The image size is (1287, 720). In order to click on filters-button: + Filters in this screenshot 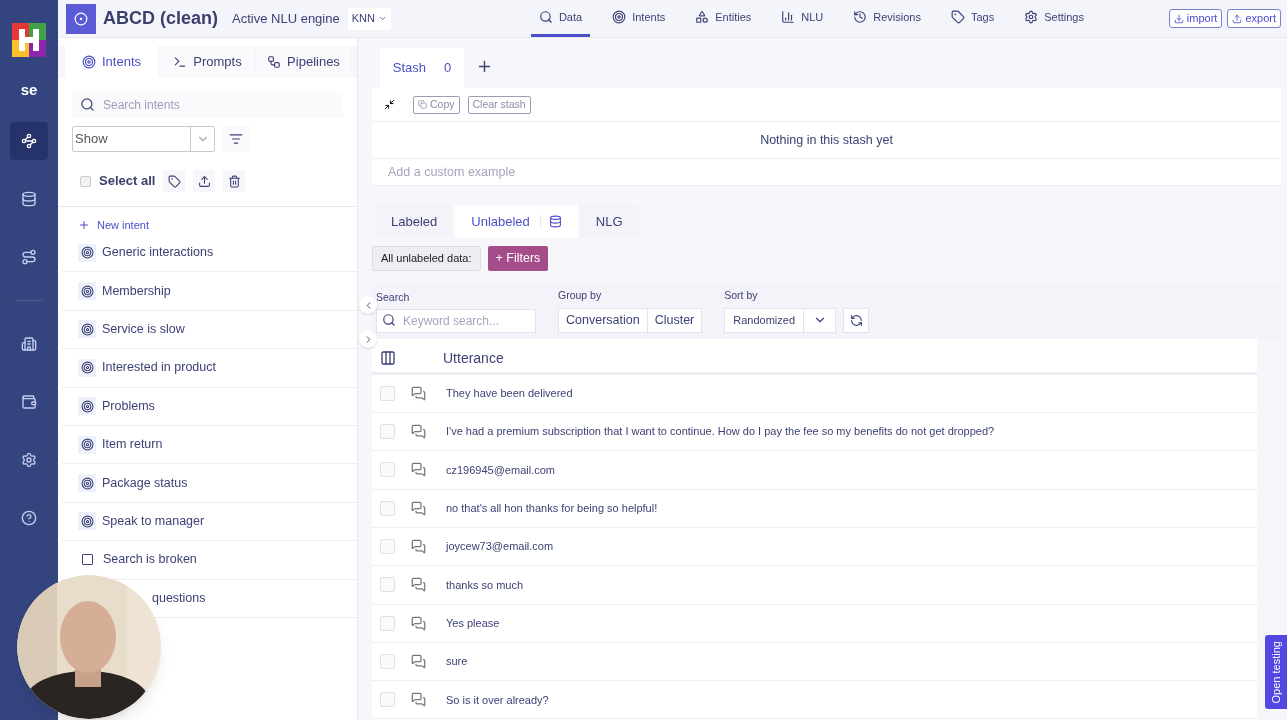, I will do `click(518, 258)`.